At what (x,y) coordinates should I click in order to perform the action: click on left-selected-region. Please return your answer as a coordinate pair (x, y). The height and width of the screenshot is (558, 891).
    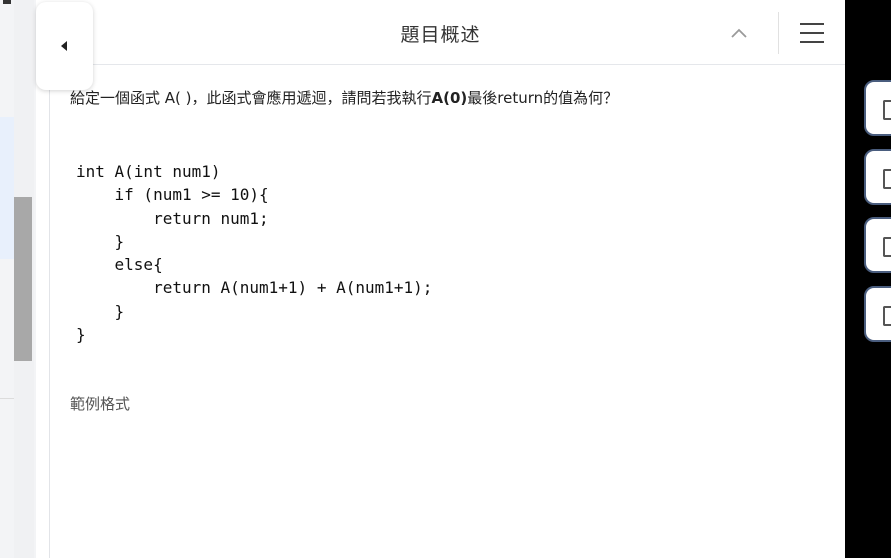
    Looking at the image, I should click on (7, 188).